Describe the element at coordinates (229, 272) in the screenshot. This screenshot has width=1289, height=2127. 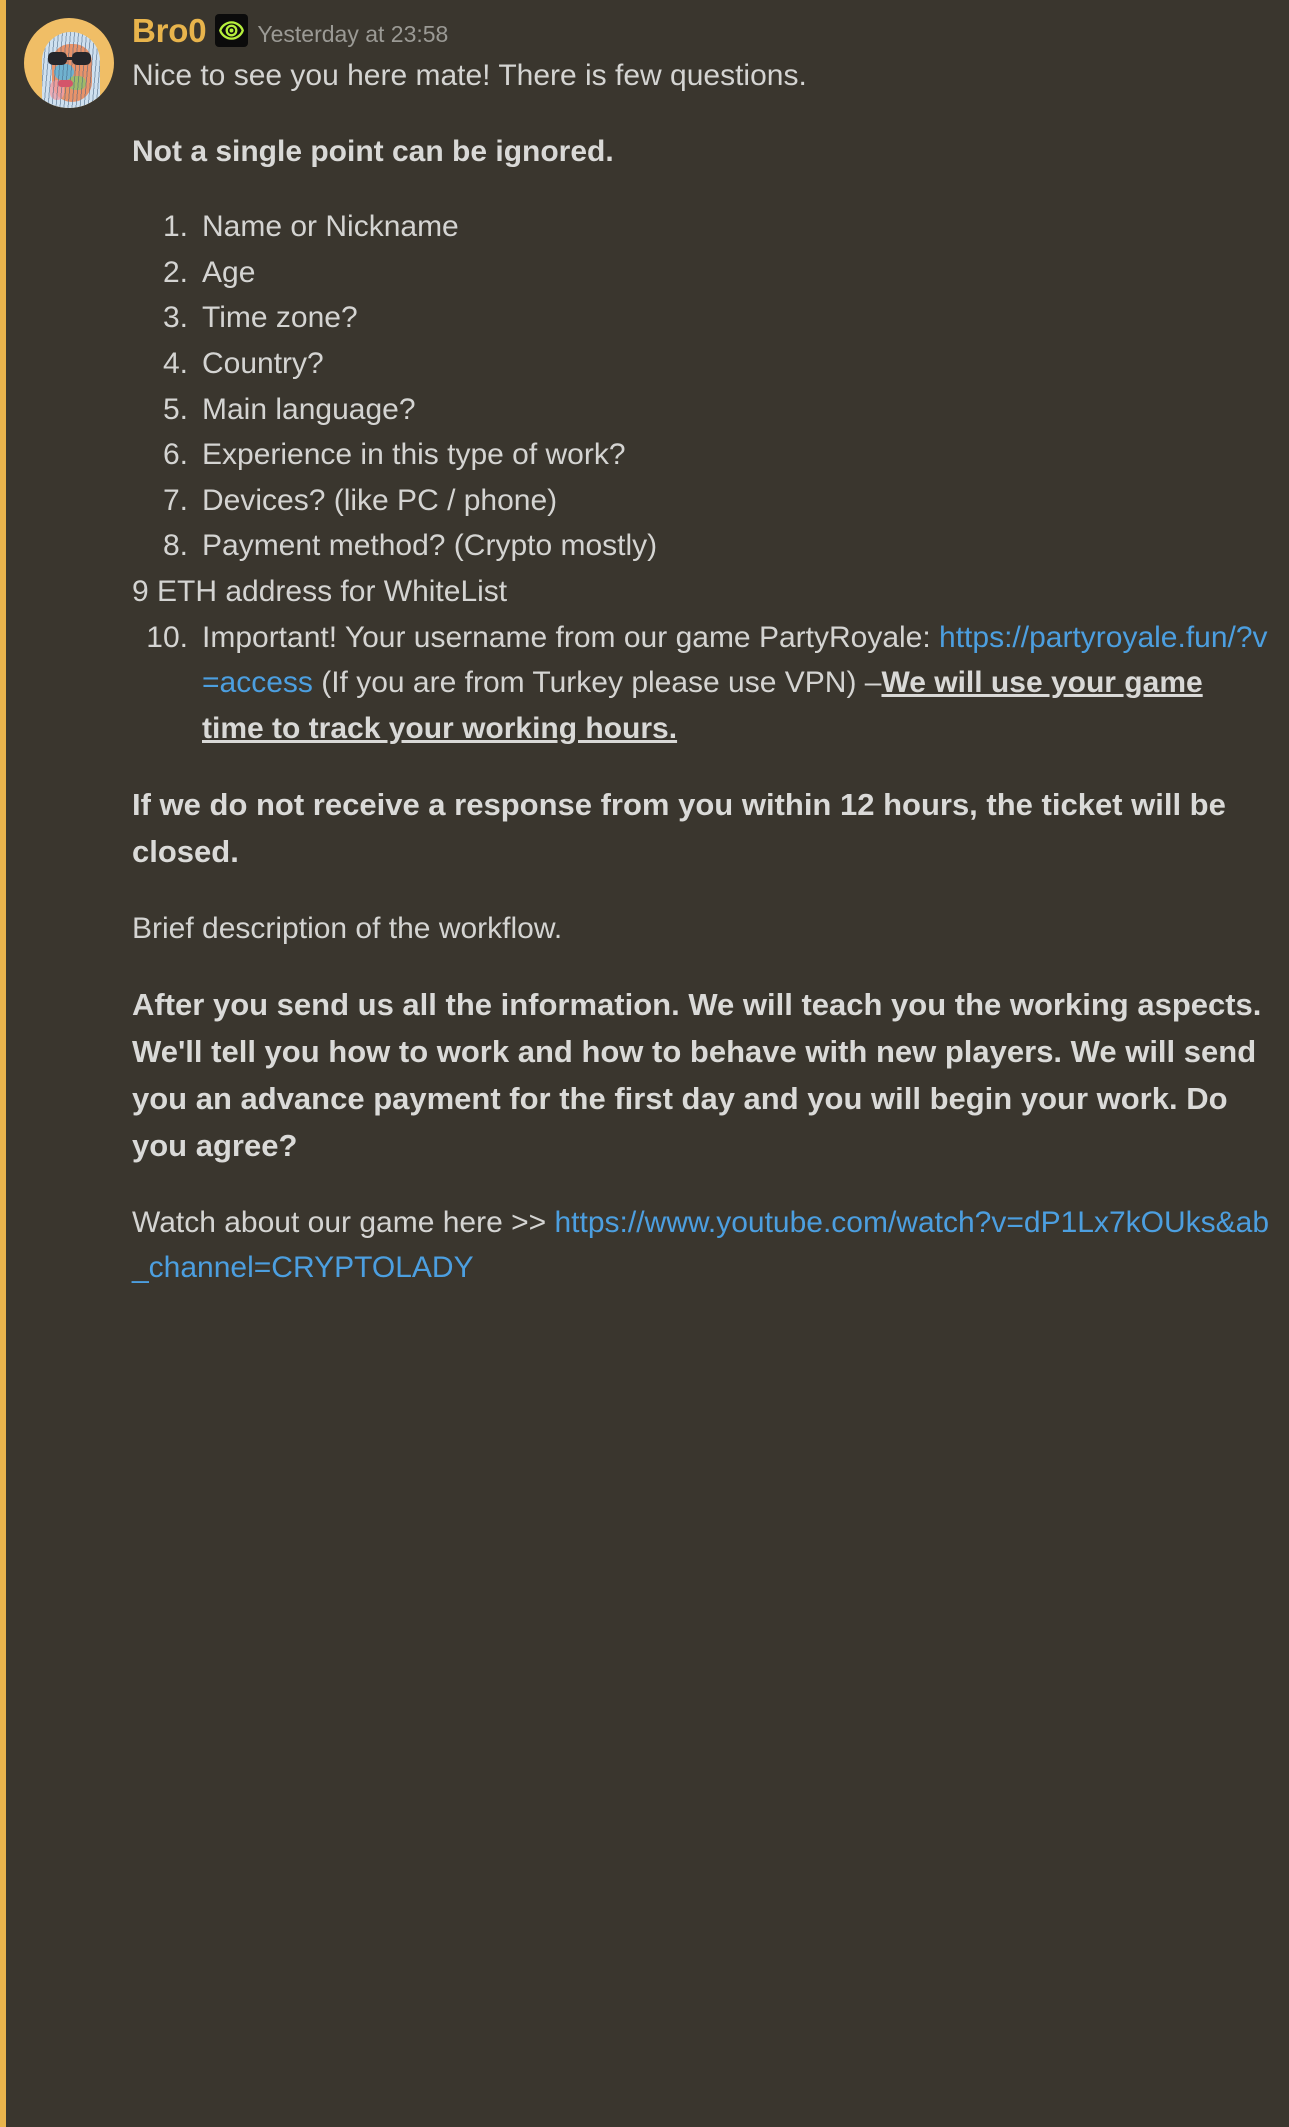
I see `question-text: Age` at that location.